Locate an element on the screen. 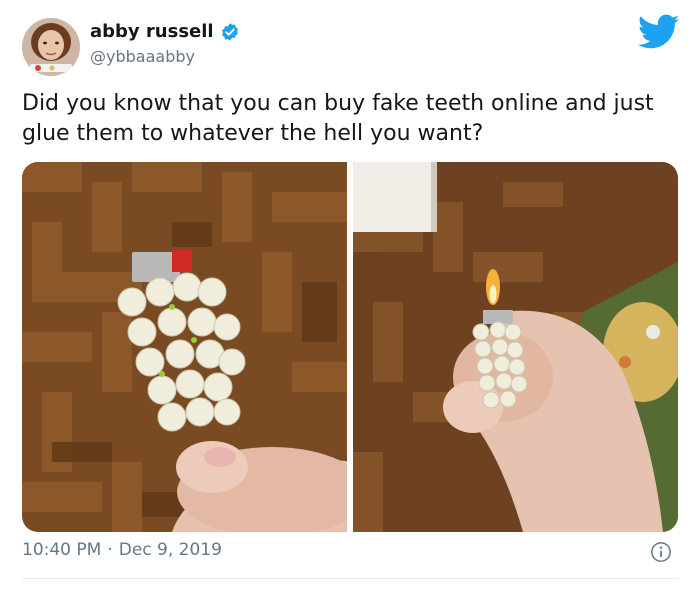 Image resolution: width=700 pixels, height=591 pixels. author-name-text: abby russell is located at coordinates (152, 31).